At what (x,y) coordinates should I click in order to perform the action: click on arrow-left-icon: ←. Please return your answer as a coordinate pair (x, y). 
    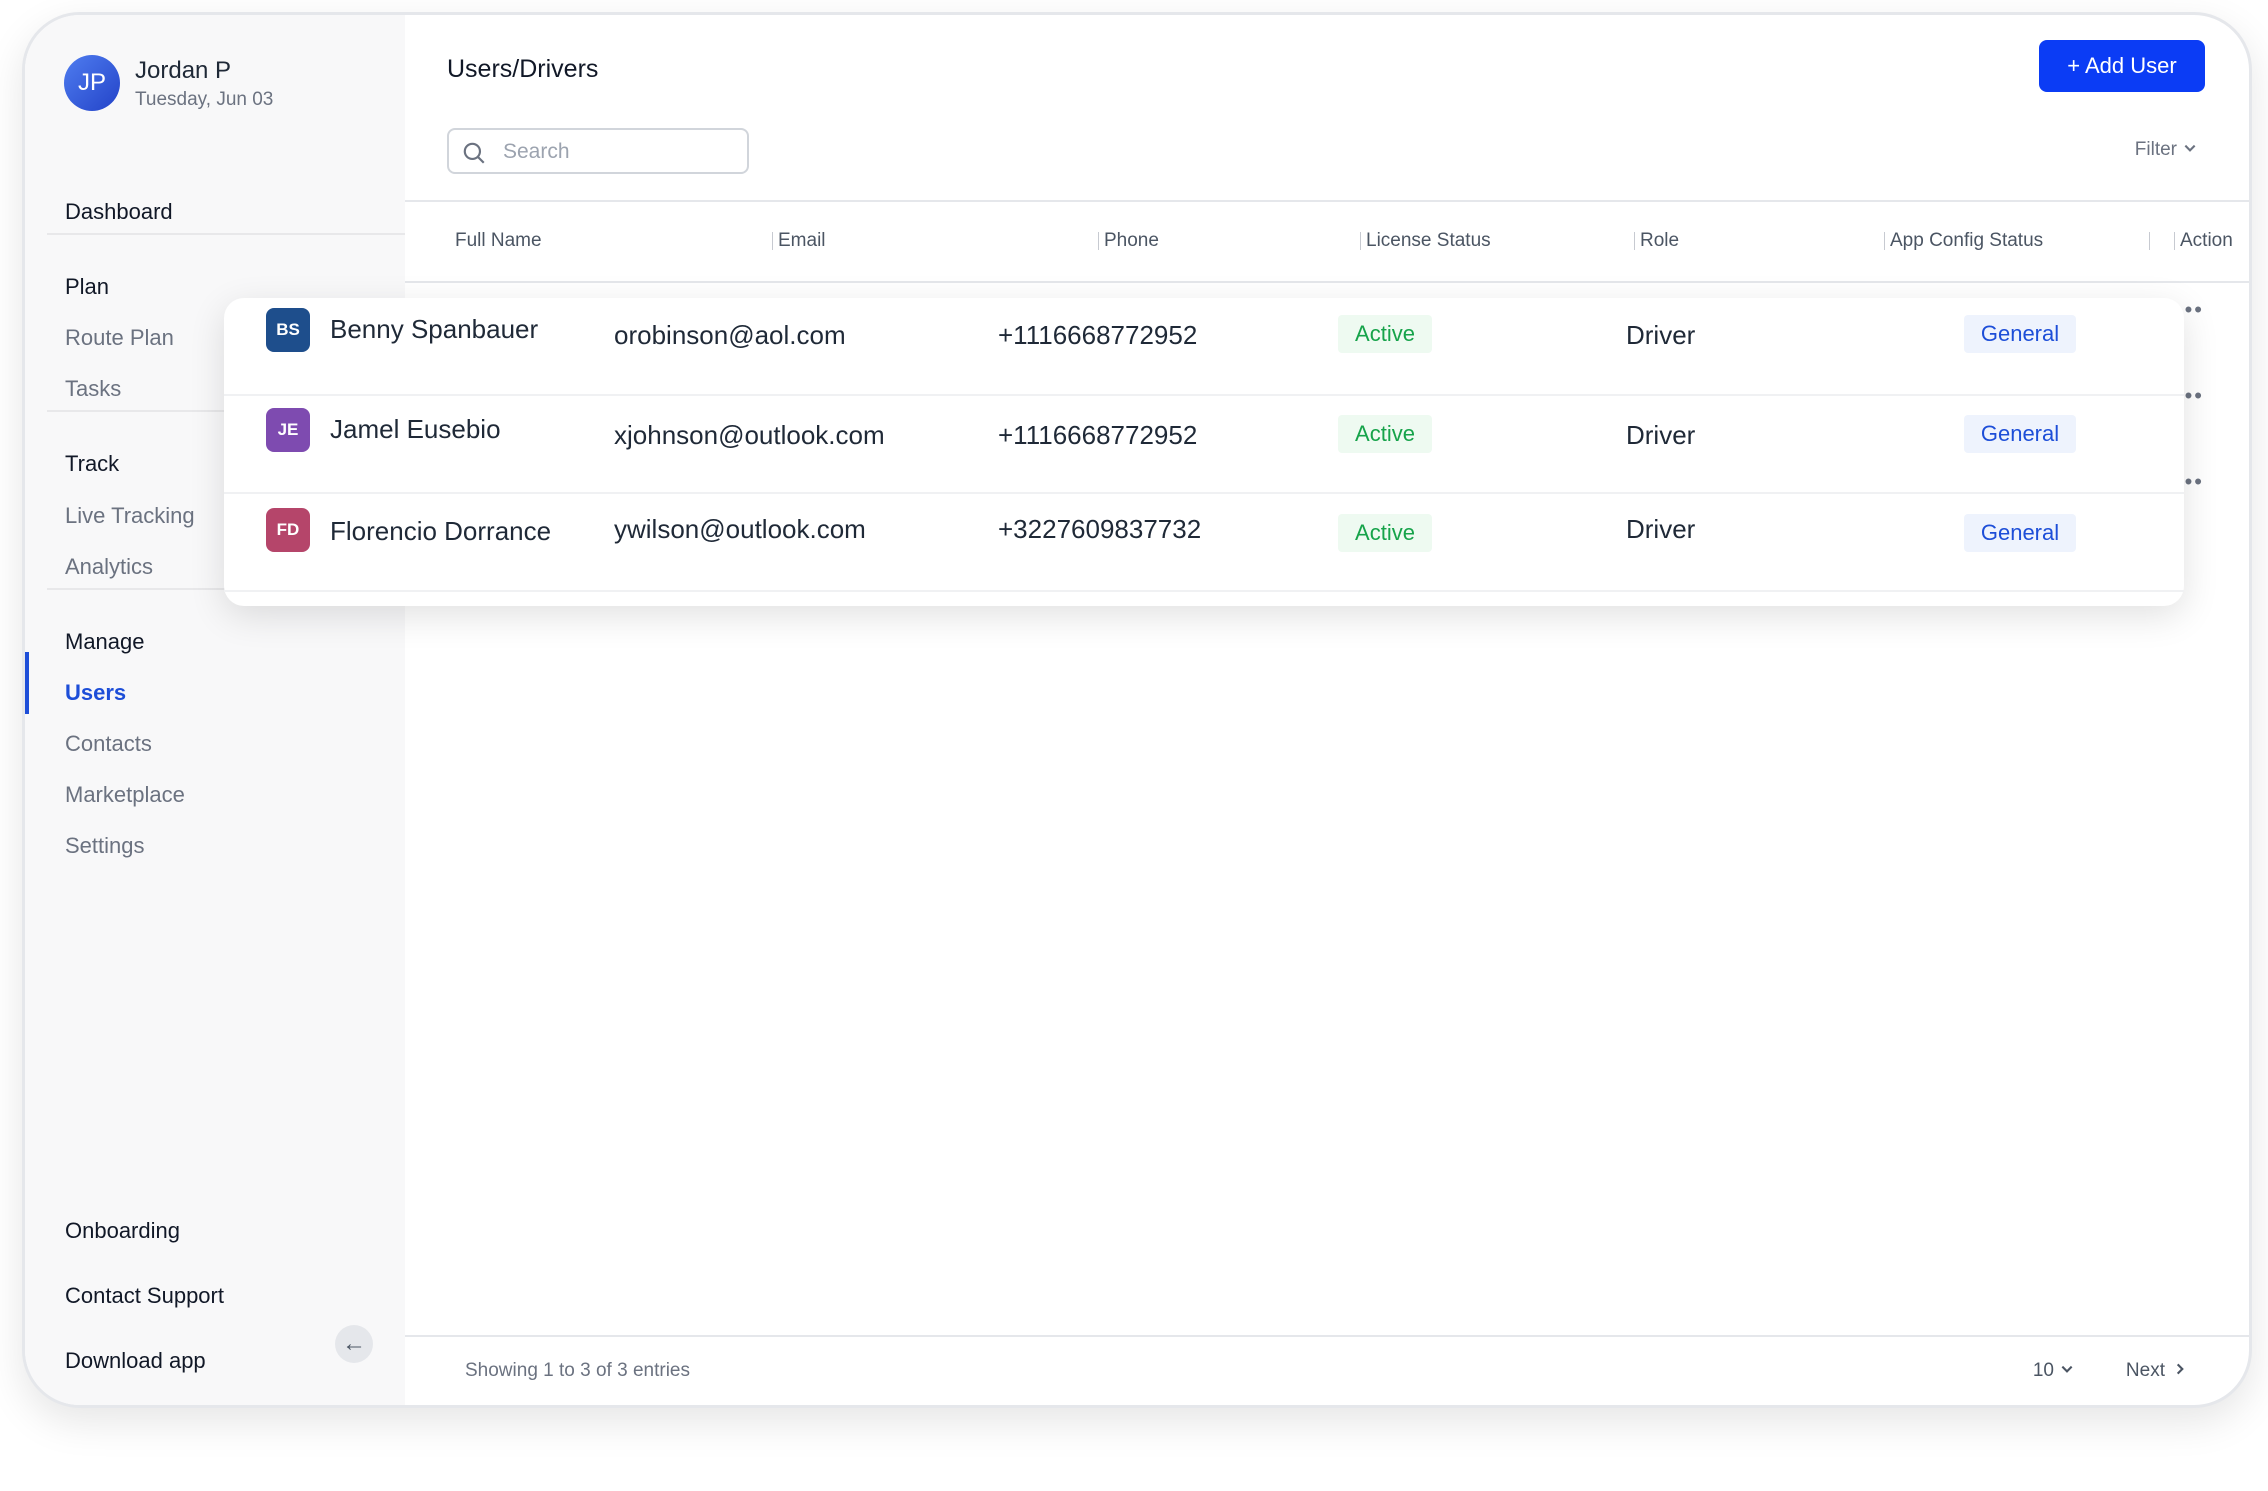
    Looking at the image, I should click on (354, 1343).